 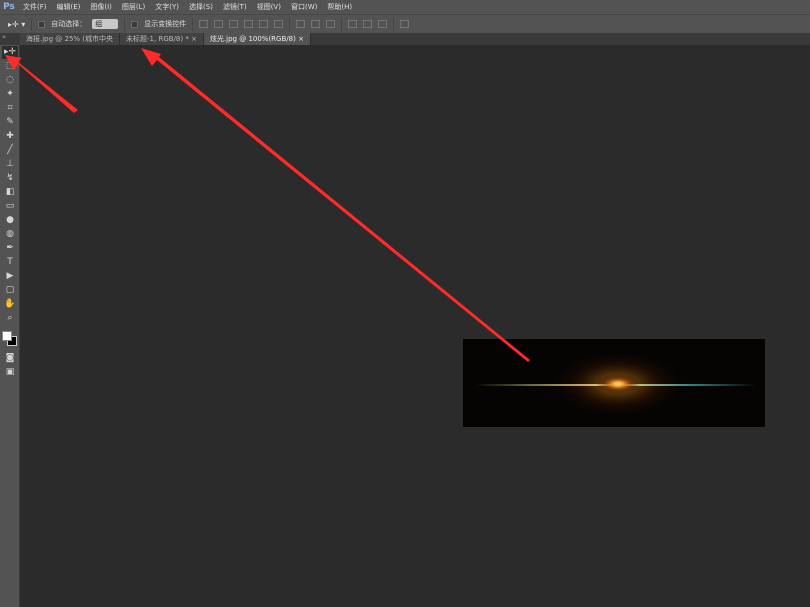 I want to click on menu-layer: 图层(L), so click(x=133, y=7).